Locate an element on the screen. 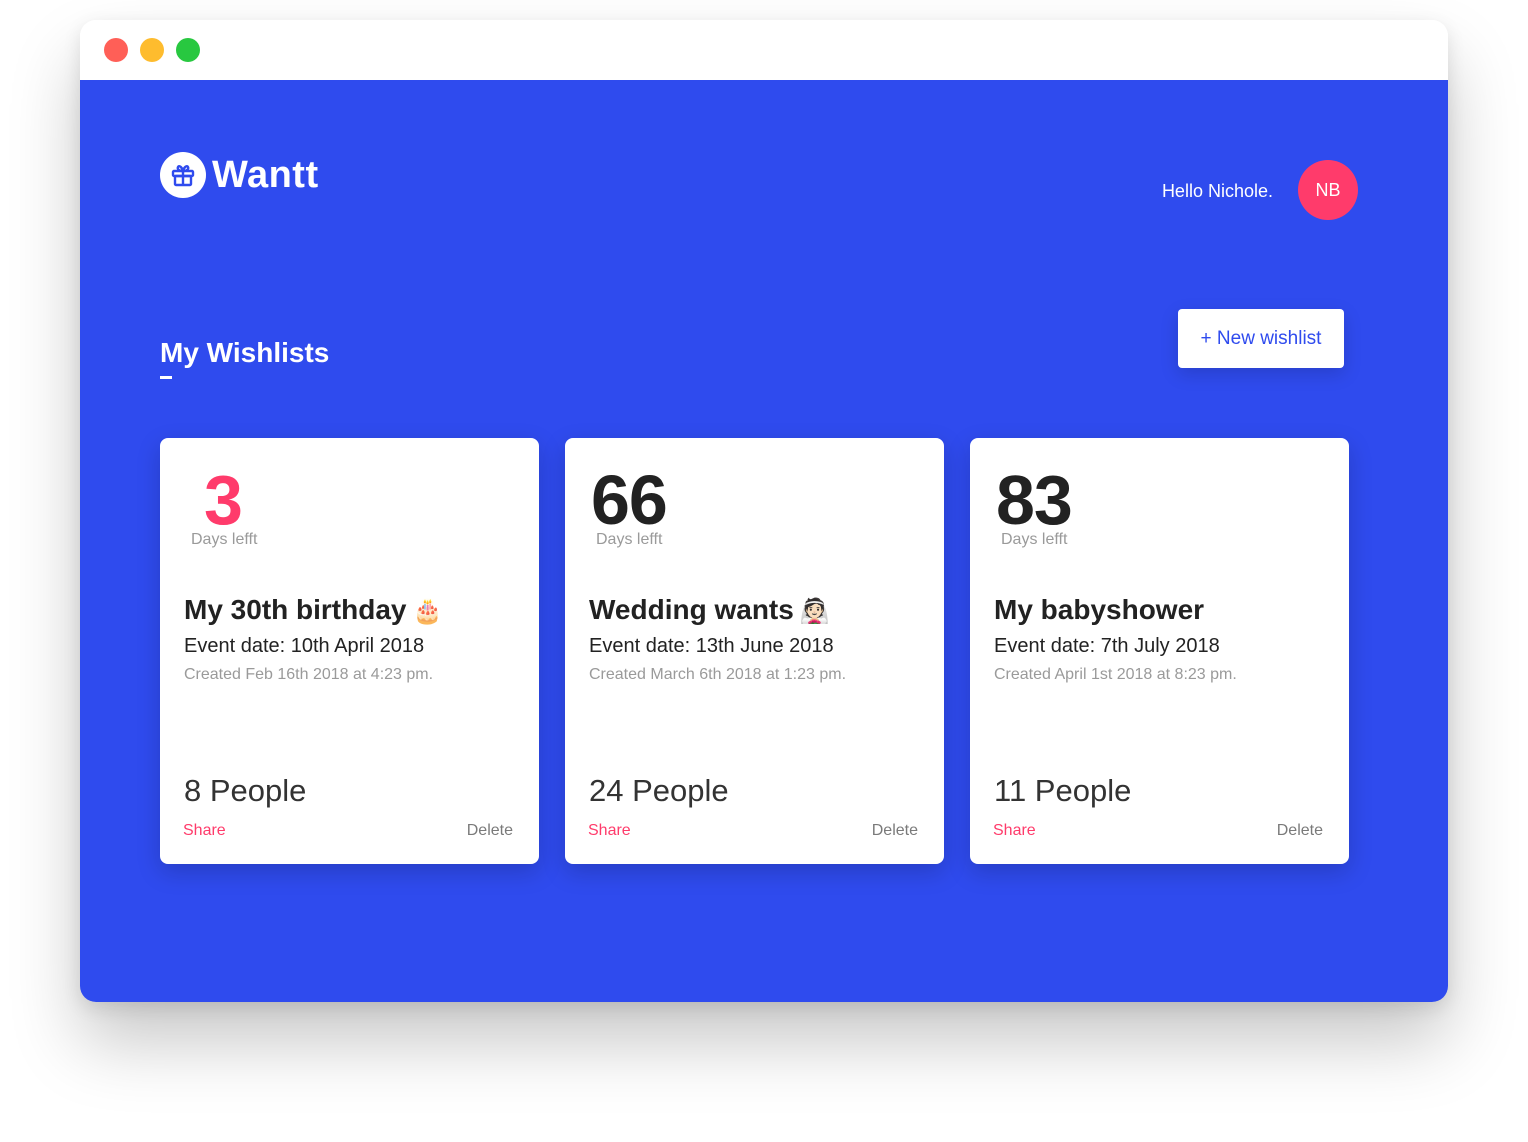 This screenshot has width=1528, height=1142. avatar: NB is located at coordinates (1328, 190).